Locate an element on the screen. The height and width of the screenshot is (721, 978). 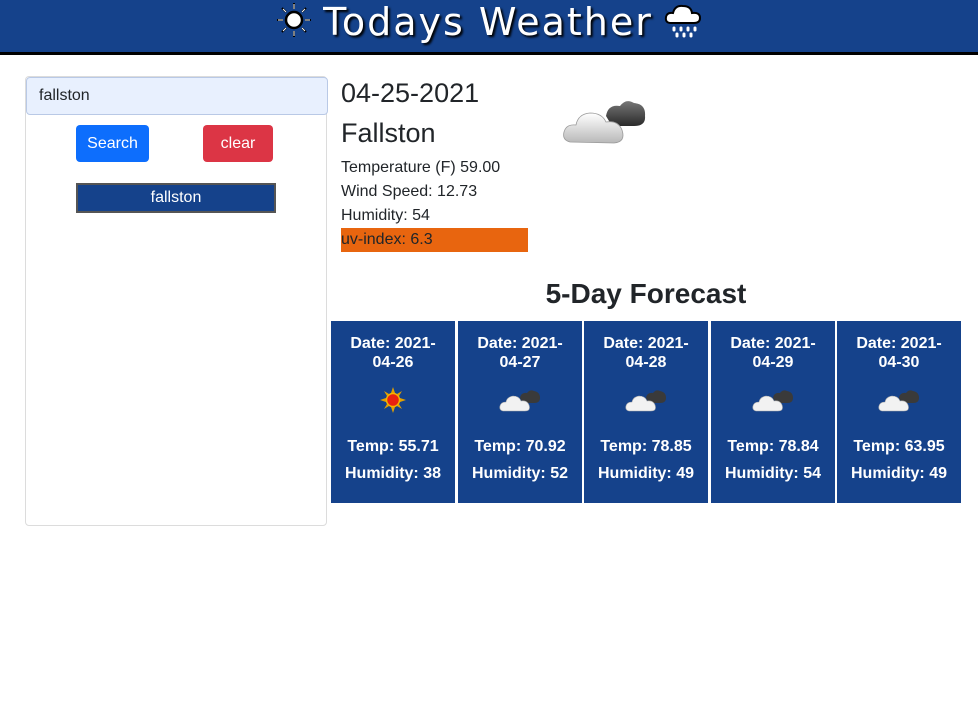
forecast-temp: Temp: 78.85 is located at coordinates (646, 446).